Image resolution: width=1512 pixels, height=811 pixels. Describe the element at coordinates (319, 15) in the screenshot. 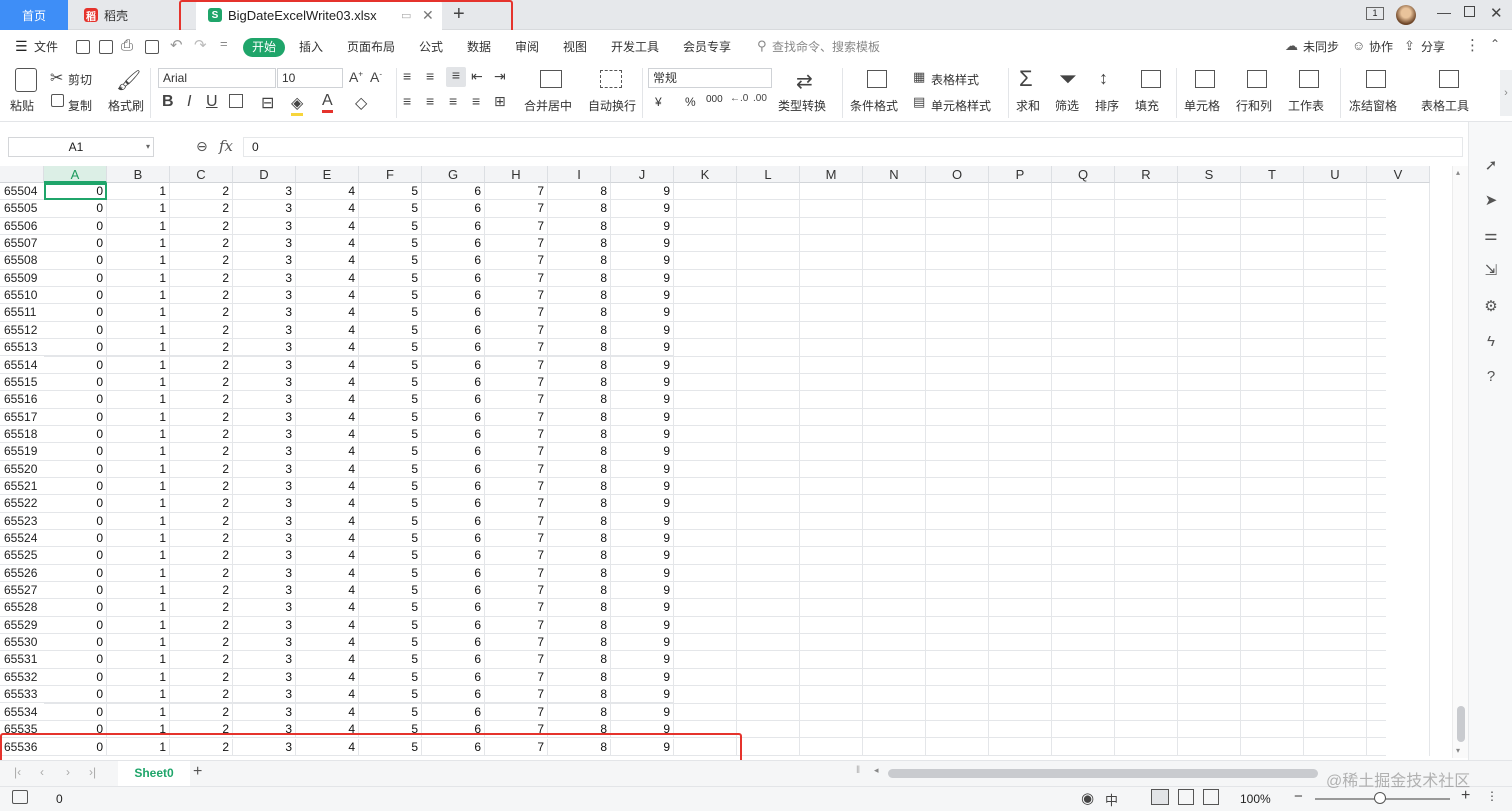

I see `tab-file: S BigDateExcelWrite03.xlsx ▭ ✕` at that location.